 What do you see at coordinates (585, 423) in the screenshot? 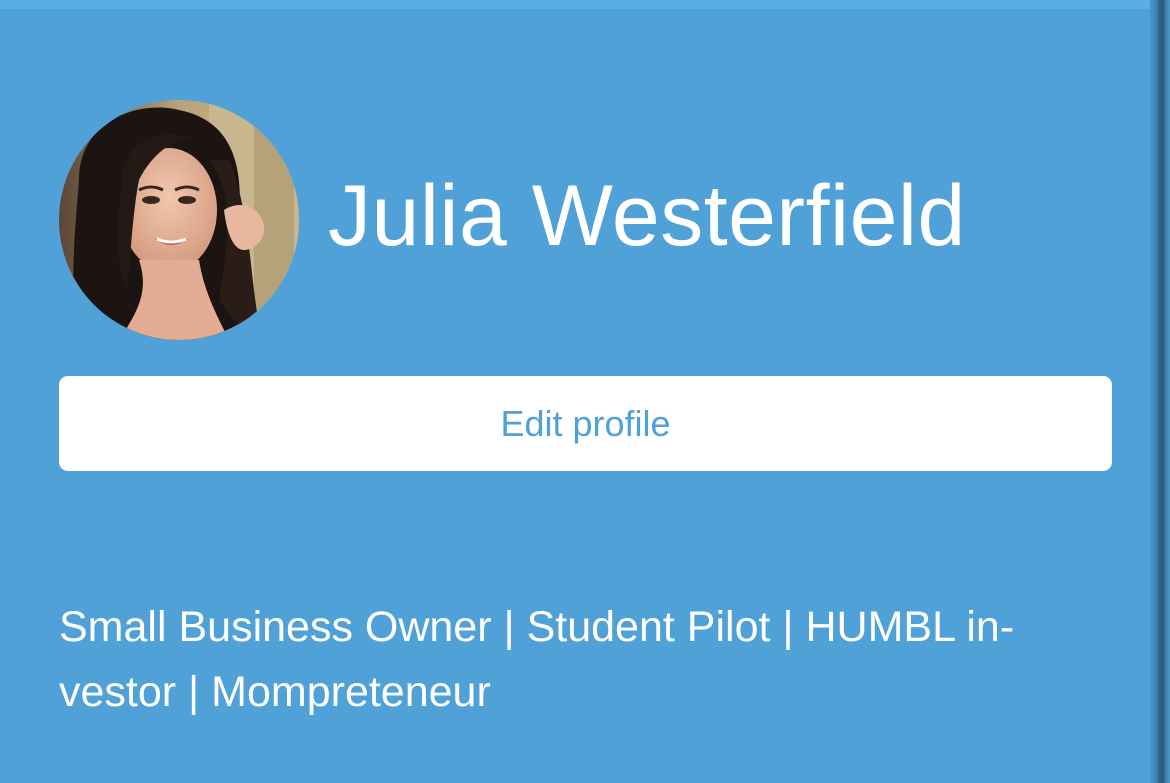
I see `edit-profile-button: Edit profile` at bounding box center [585, 423].